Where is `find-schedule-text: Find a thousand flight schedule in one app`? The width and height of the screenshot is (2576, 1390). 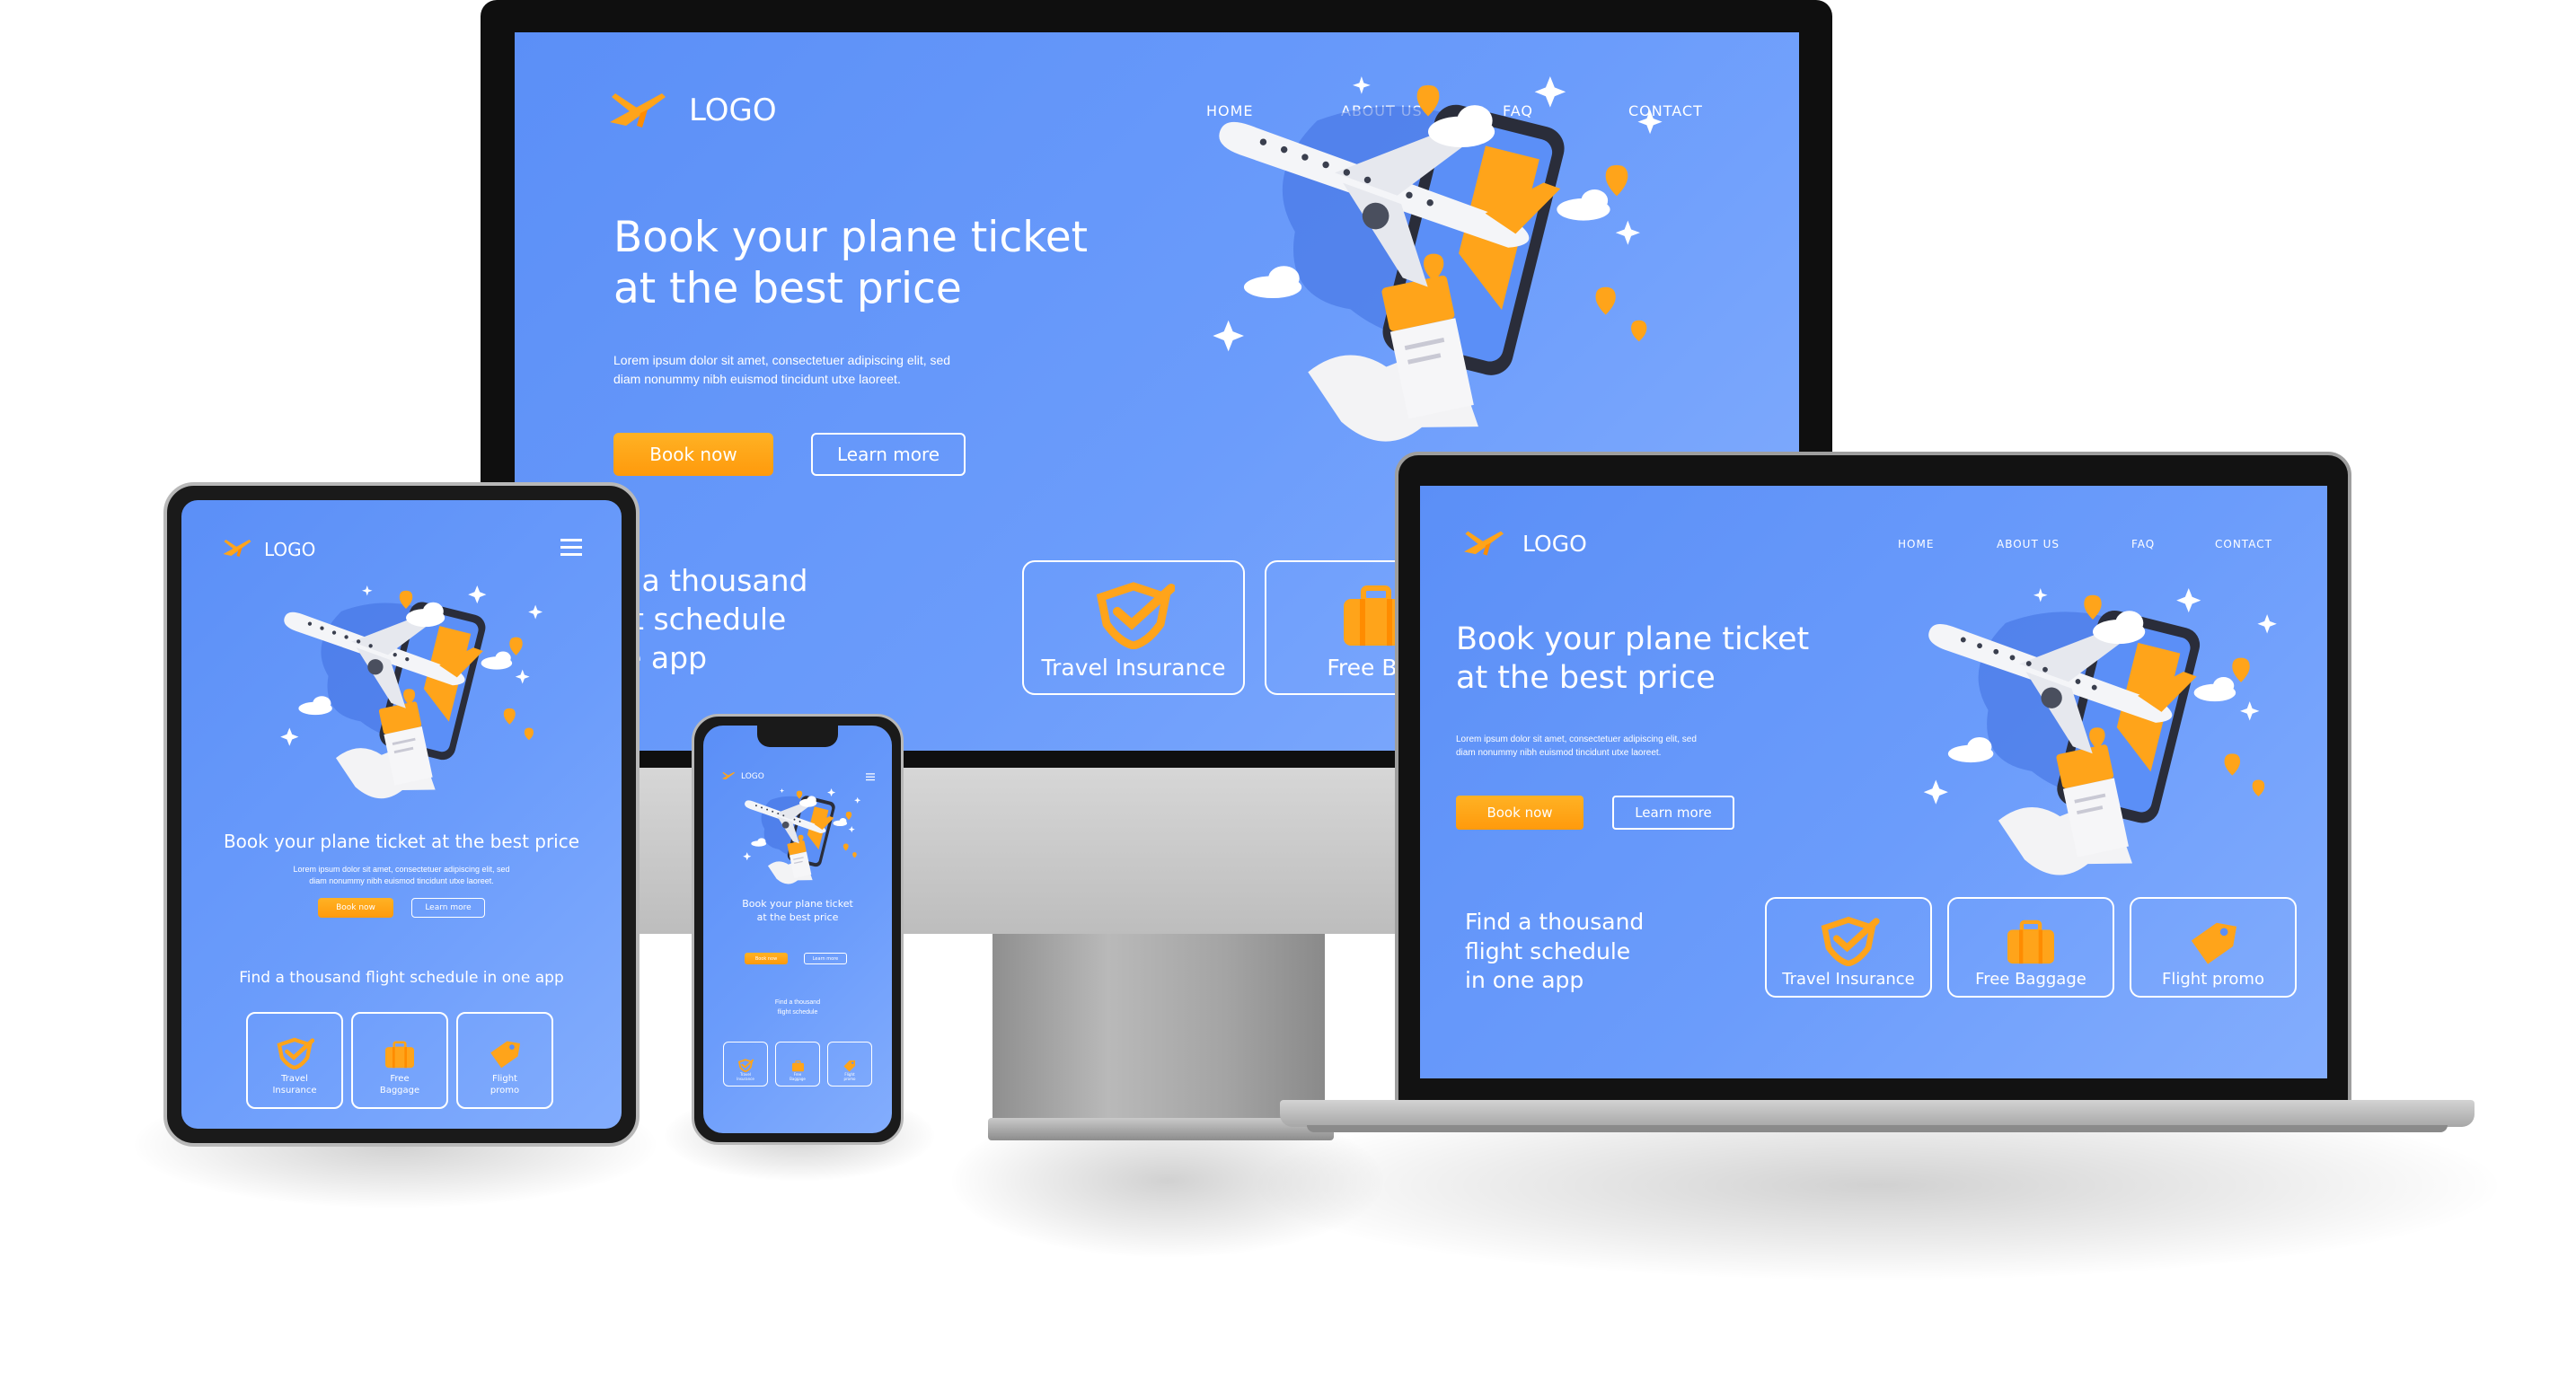
find-schedule-text: Find a thousand flight schedule in one app is located at coordinates (1555, 951).